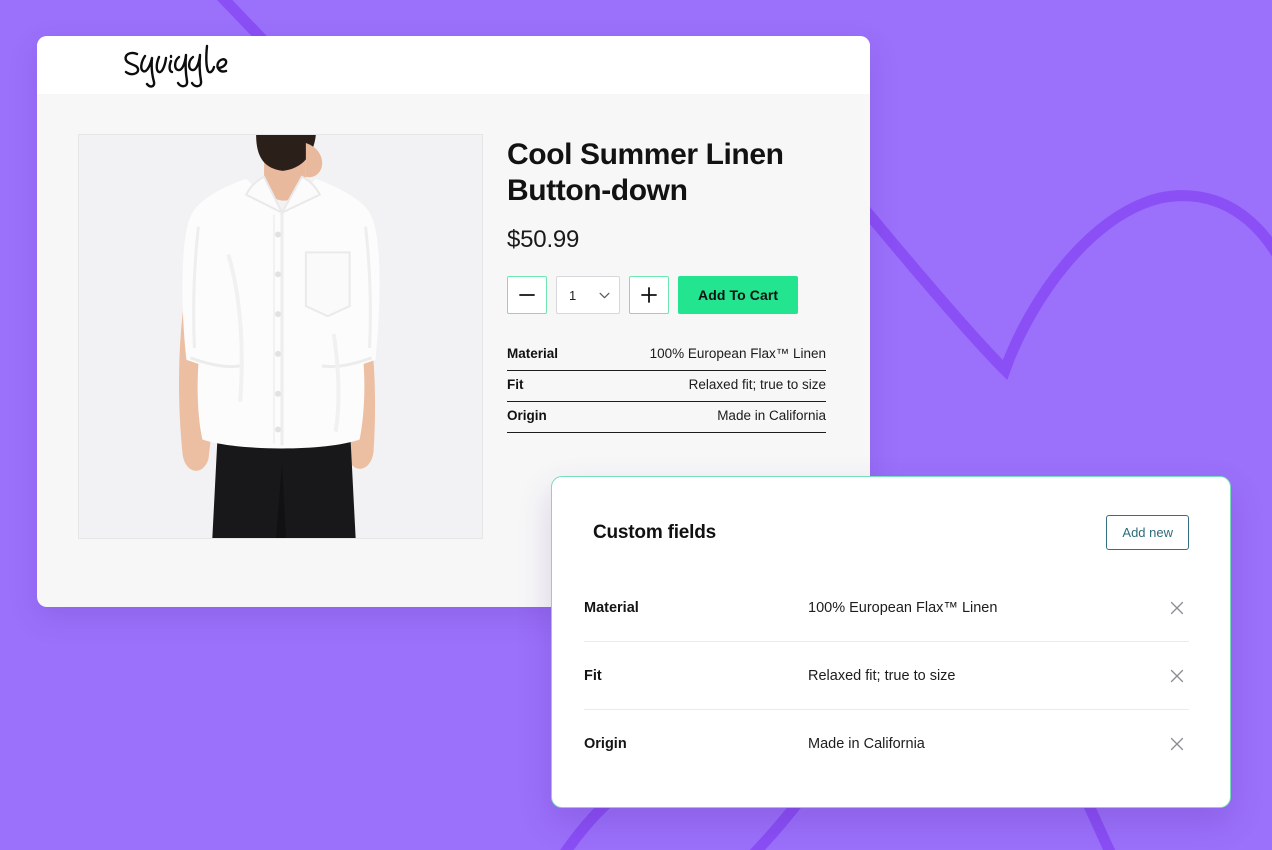 This screenshot has height=850, width=1272. What do you see at coordinates (588, 295) in the screenshot?
I see `quantity-select: 1` at bounding box center [588, 295].